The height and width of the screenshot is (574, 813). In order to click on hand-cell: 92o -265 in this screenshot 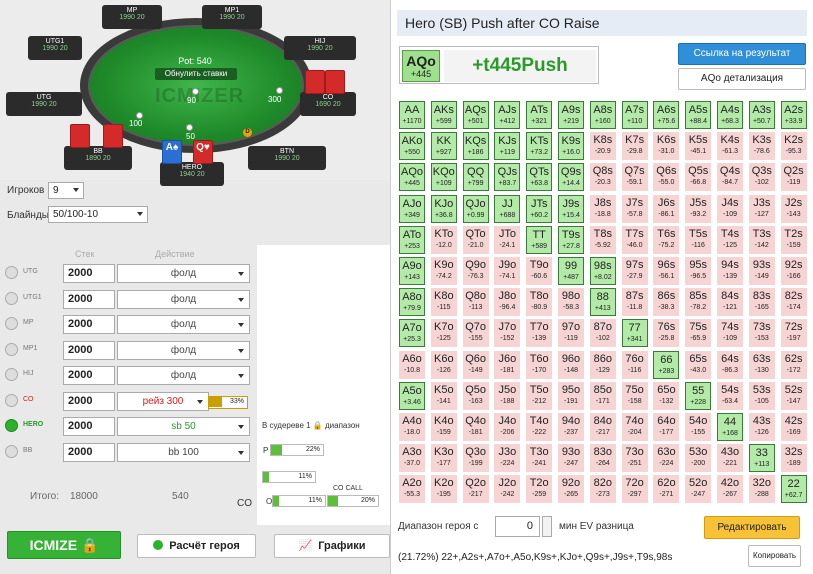, I will do `click(571, 489)`.